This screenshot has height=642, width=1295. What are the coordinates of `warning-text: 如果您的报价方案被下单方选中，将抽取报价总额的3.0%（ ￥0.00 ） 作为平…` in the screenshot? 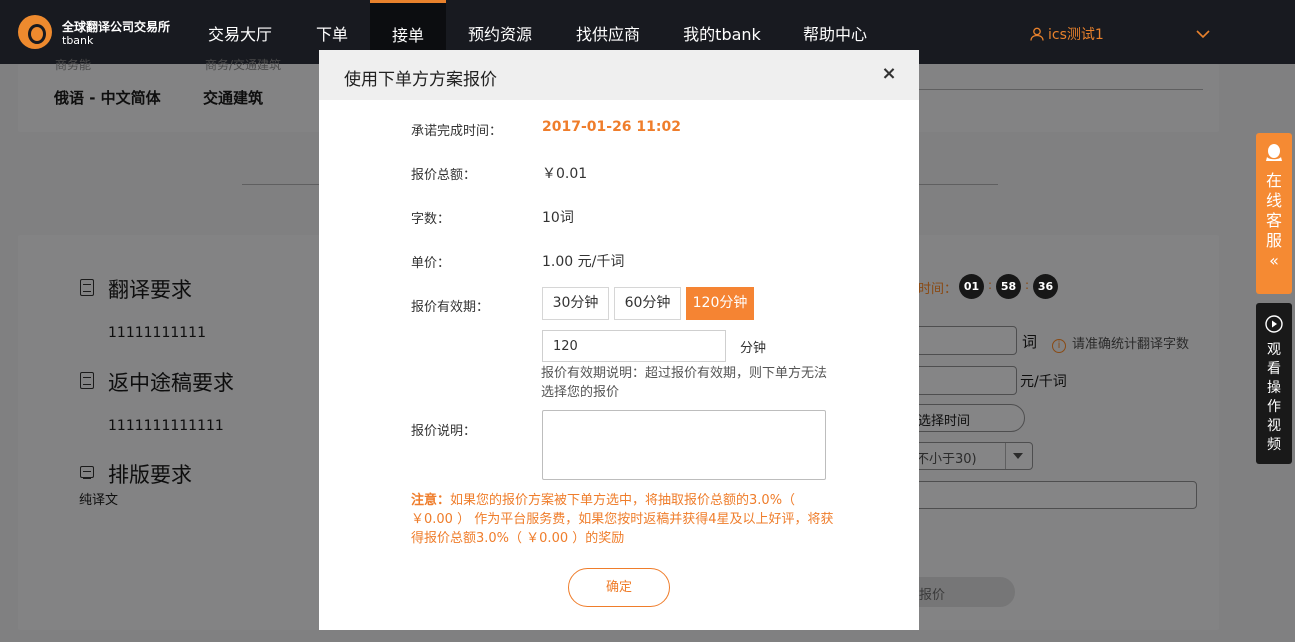 It's located at (622, 519).